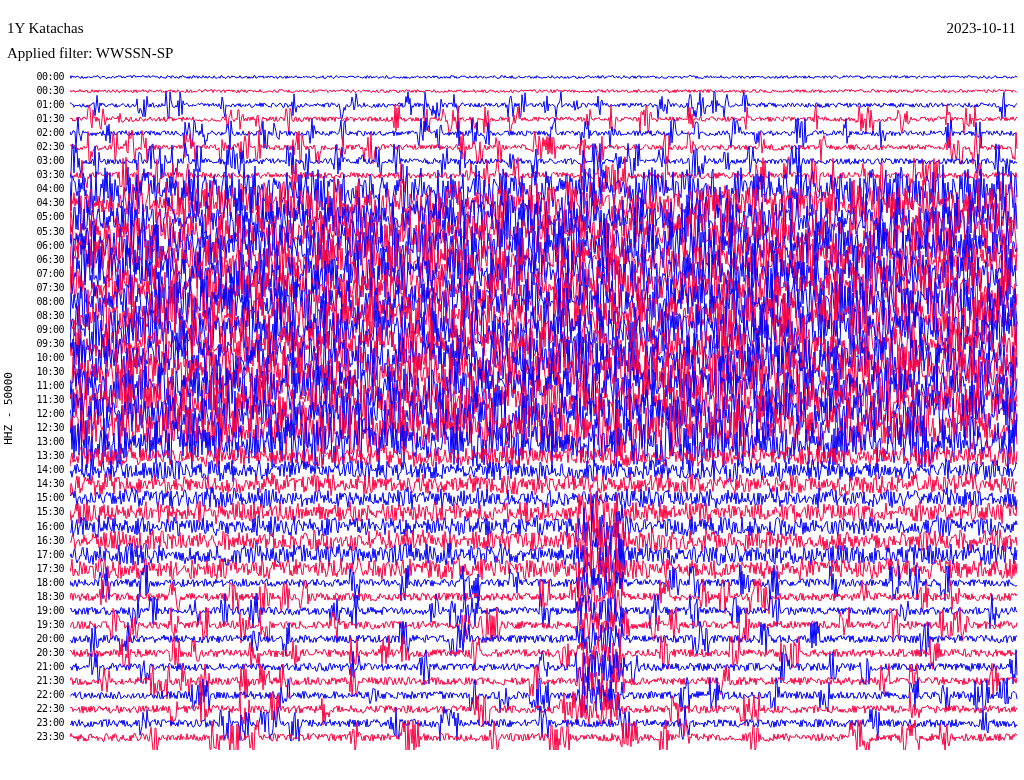 The width and height of the screenshot is (1024, 780). What do you see at coordinates (50, 442) in the screenshot?
I see `time-label: 13:00` at bounding box center [50, 442].